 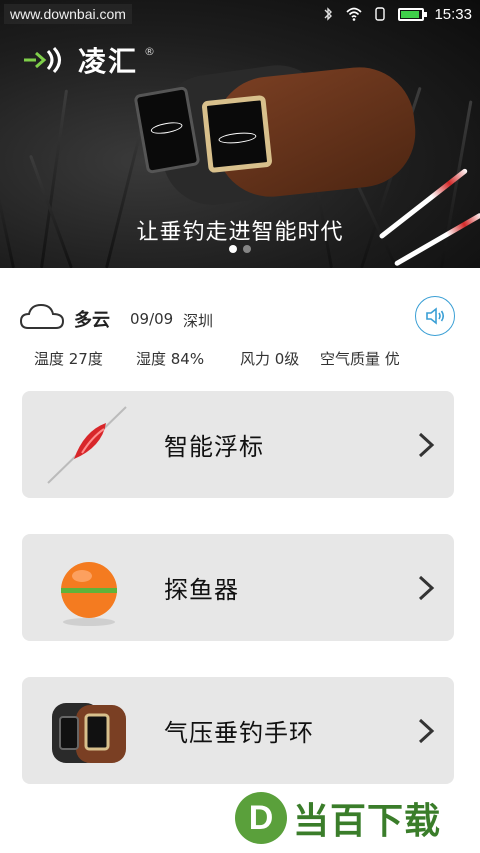 I want to click on logo-text: 凌汇, so click(x=108, y=61).